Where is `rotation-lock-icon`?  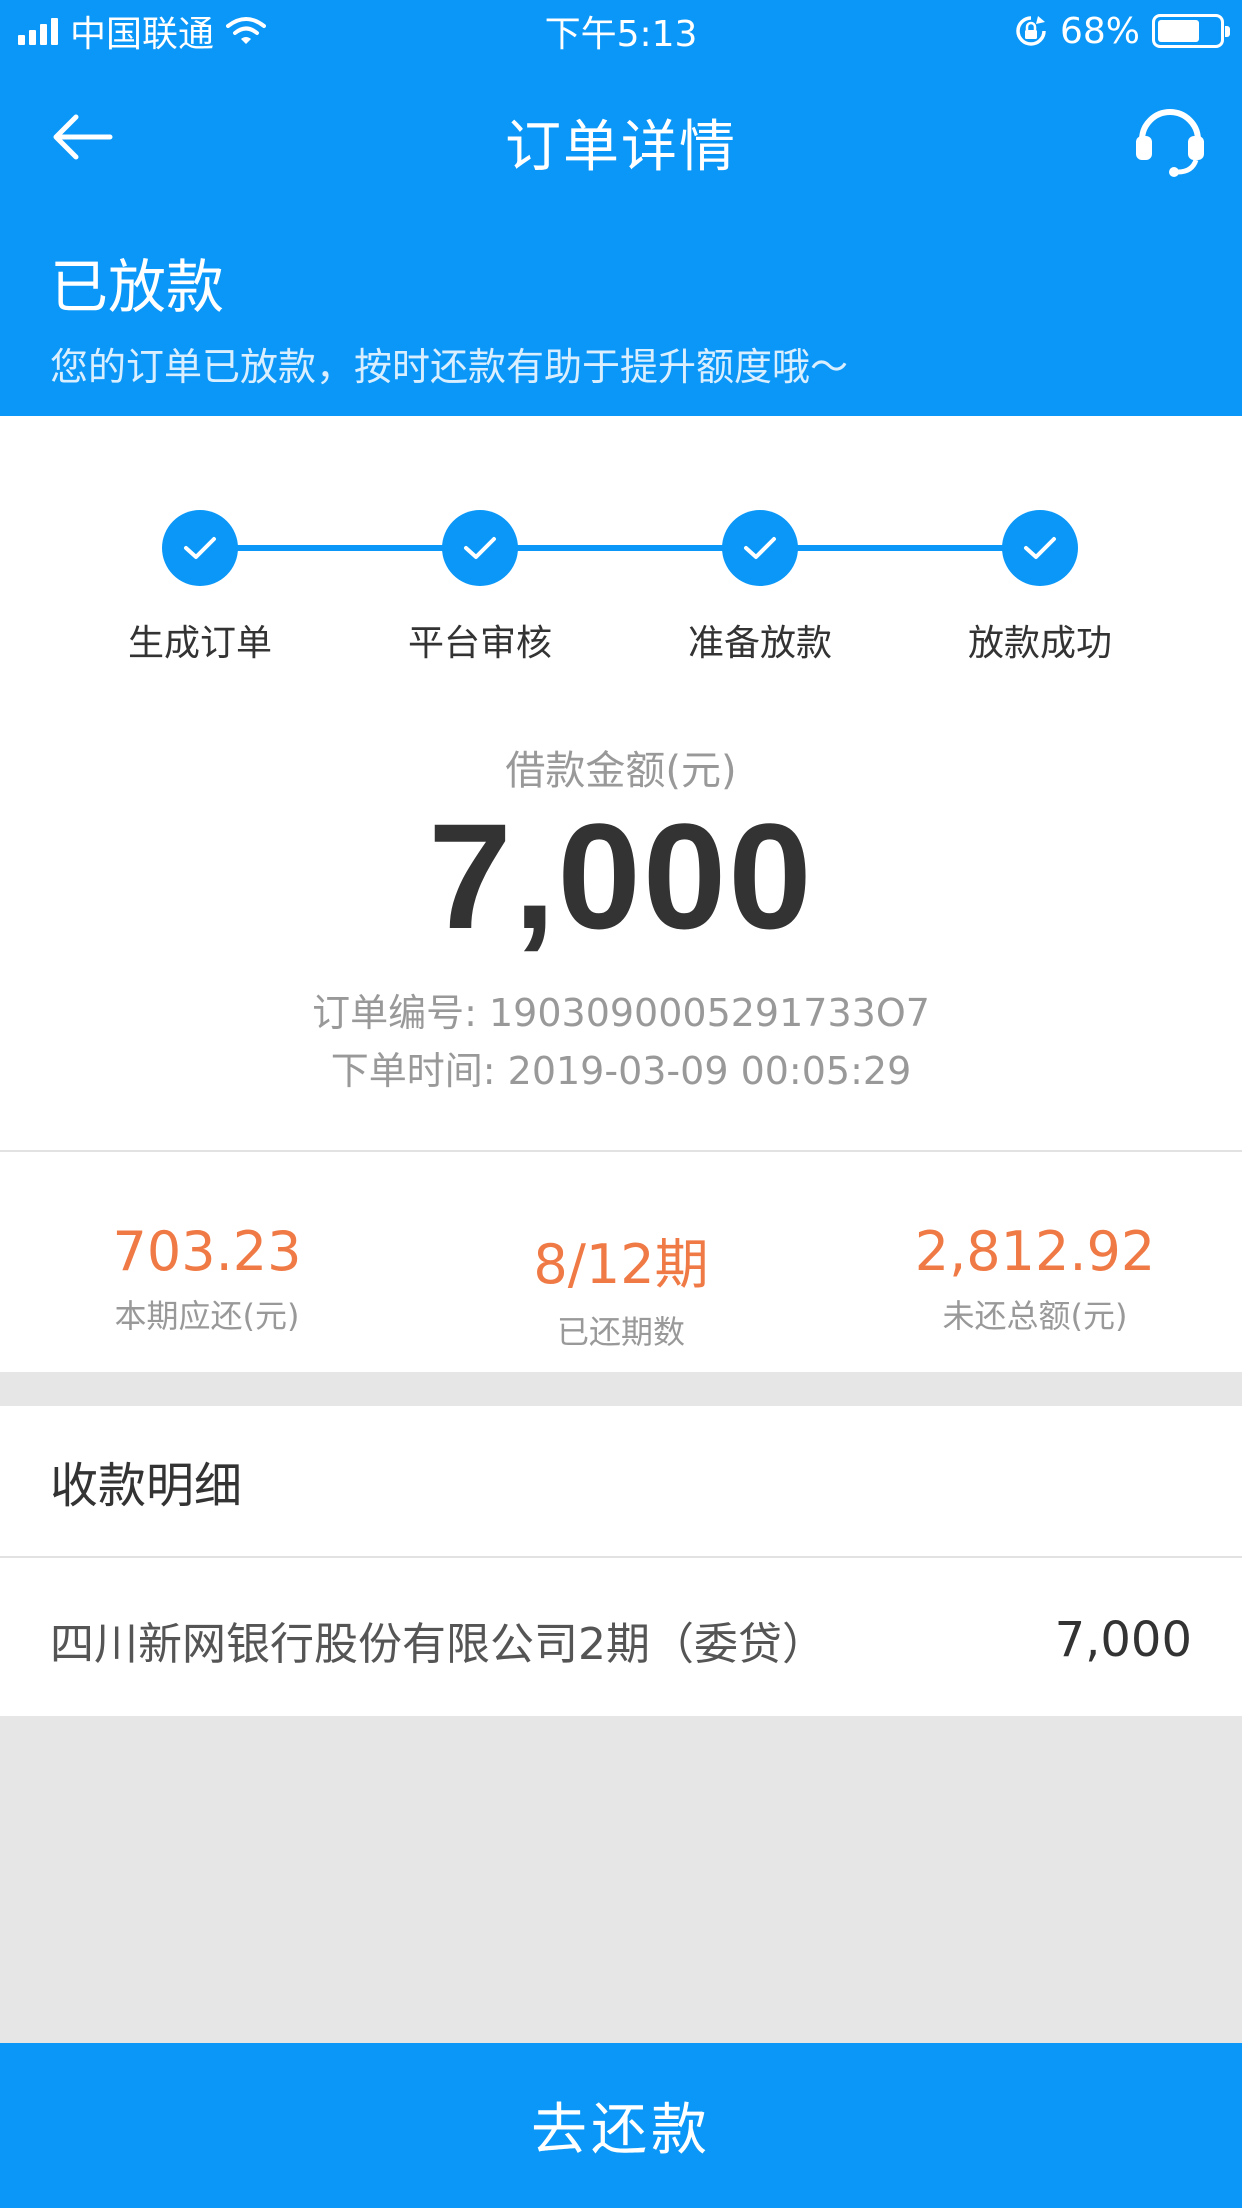
rotation-lock-icon is located at coordinates (1031, 31).